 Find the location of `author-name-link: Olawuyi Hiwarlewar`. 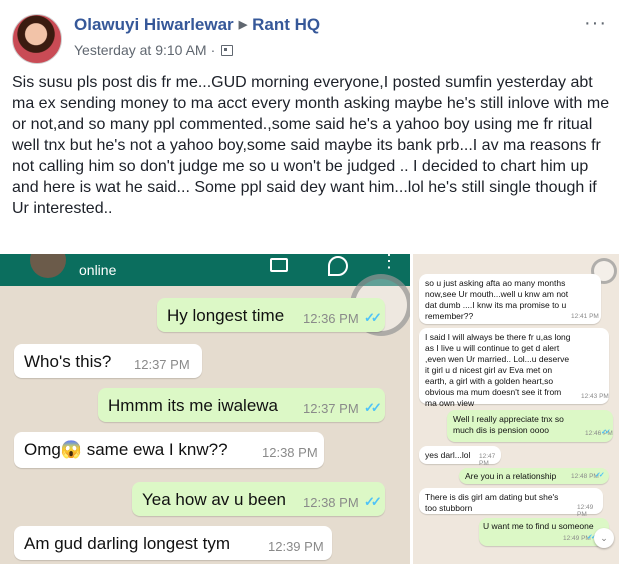

author-name-link: Olawuyi Hiwarlewar is located at coordinates (154, 24).